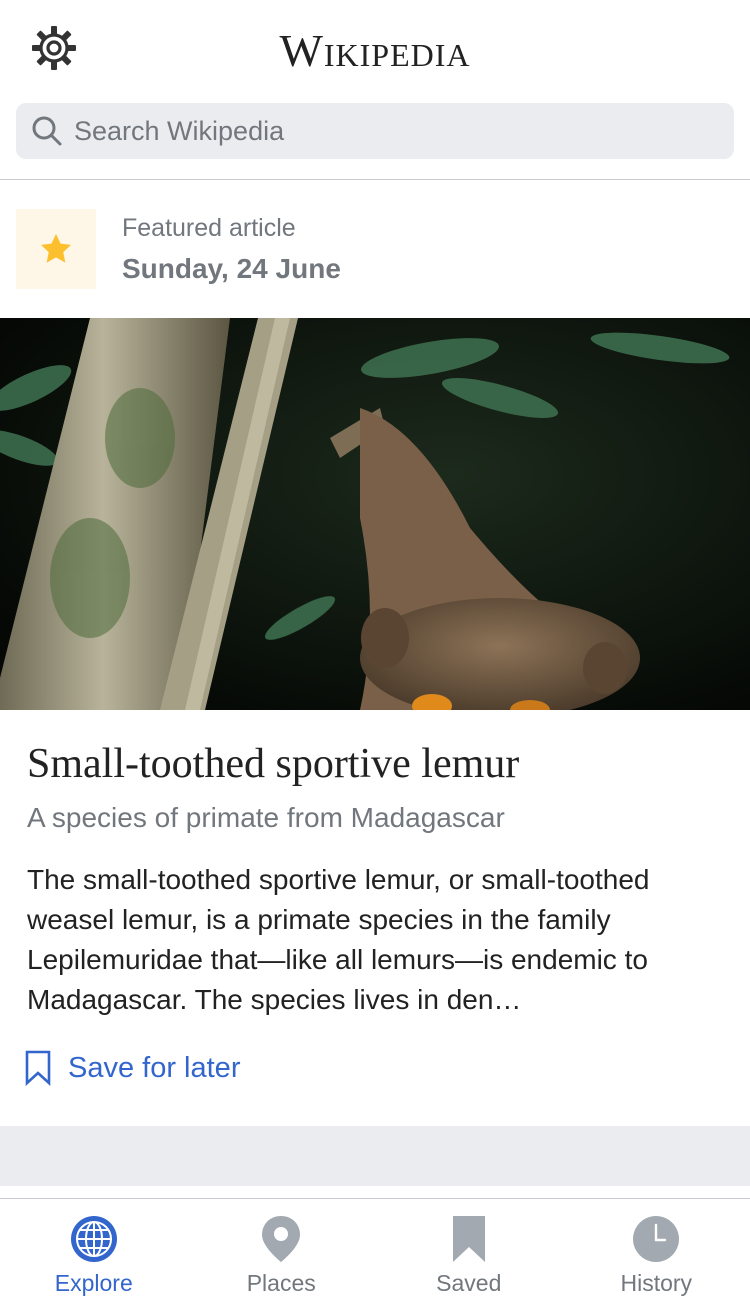 Image resolution: width=750 pixels, height=1297 pixels. What do you see at coordinates (273, 764) in the screenshot?
I see `article-title: Small-toothed sportive lemur` at bounding box center [273, 764].